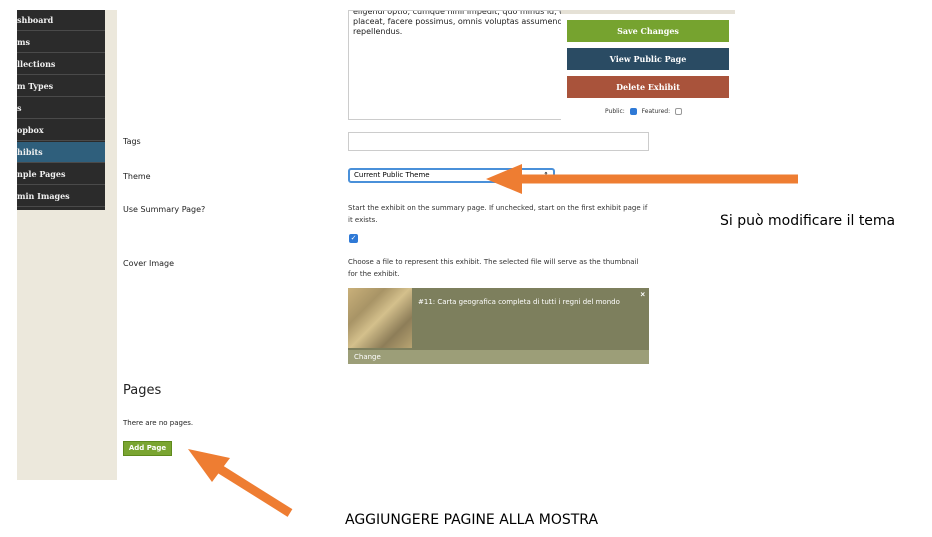  I want to click on arrow-to-add-page, so click(240, 483).